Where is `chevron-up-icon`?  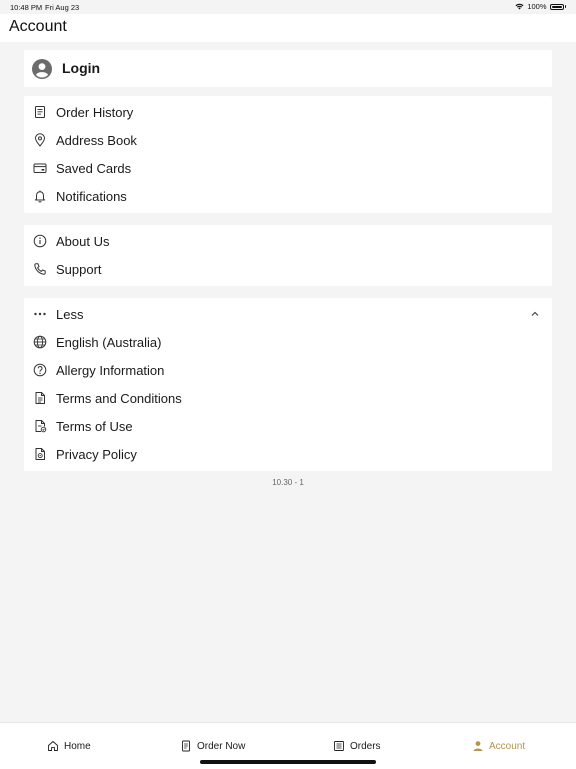
chevron-up-icon is located at coordinates (535, 314).